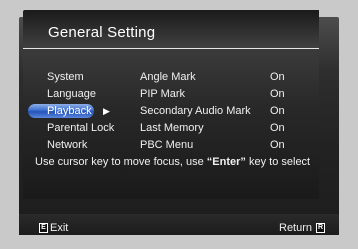  What do you see at coordinates (195, 111) in the screenshot?
I see `option-secondary-audio-mark: Secondary Audio Mark` at bounding box center [195, 111].